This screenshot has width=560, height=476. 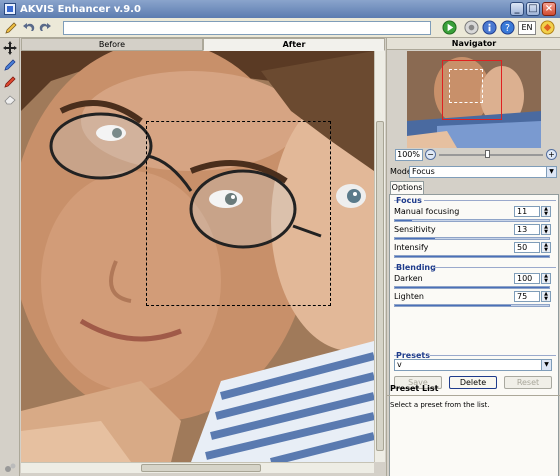 I want to click on sensitivity-slider, so click(x=472, y=238).